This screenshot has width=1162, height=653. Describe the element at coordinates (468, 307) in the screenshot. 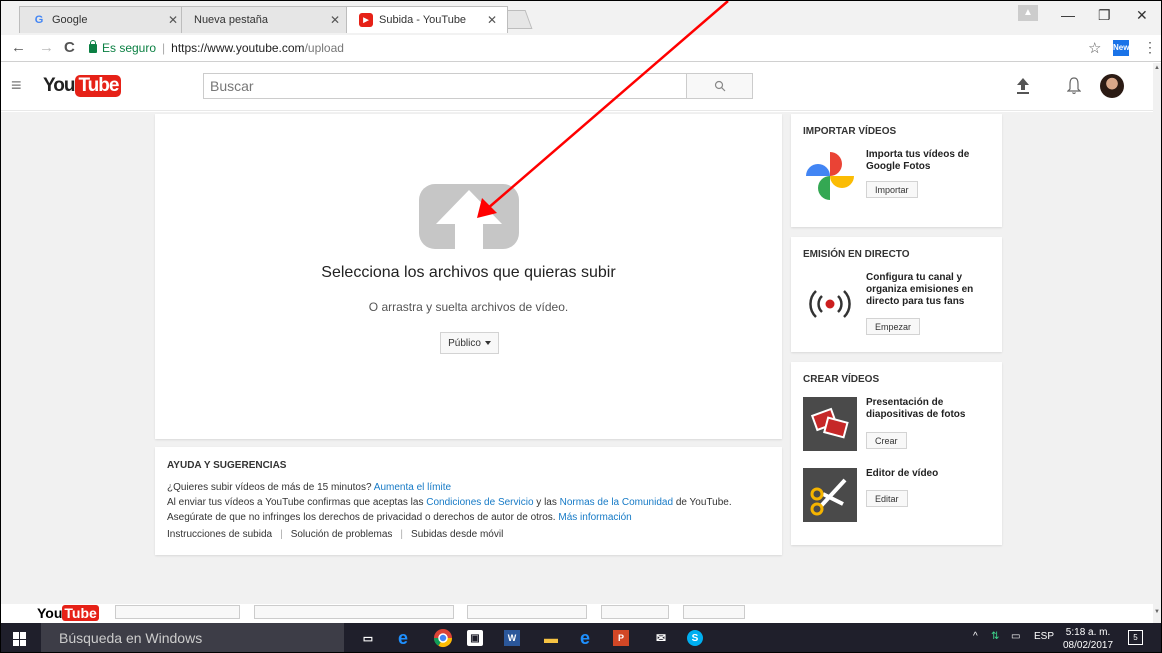

I see `upload-subtitle: O arrastra y suelta archivos de vídeo.` at that location.